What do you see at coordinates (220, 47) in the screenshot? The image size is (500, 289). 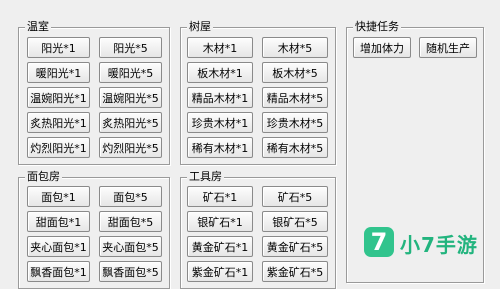 I see `wood-1-button: 木材*1` at bounding box center [220, 47].